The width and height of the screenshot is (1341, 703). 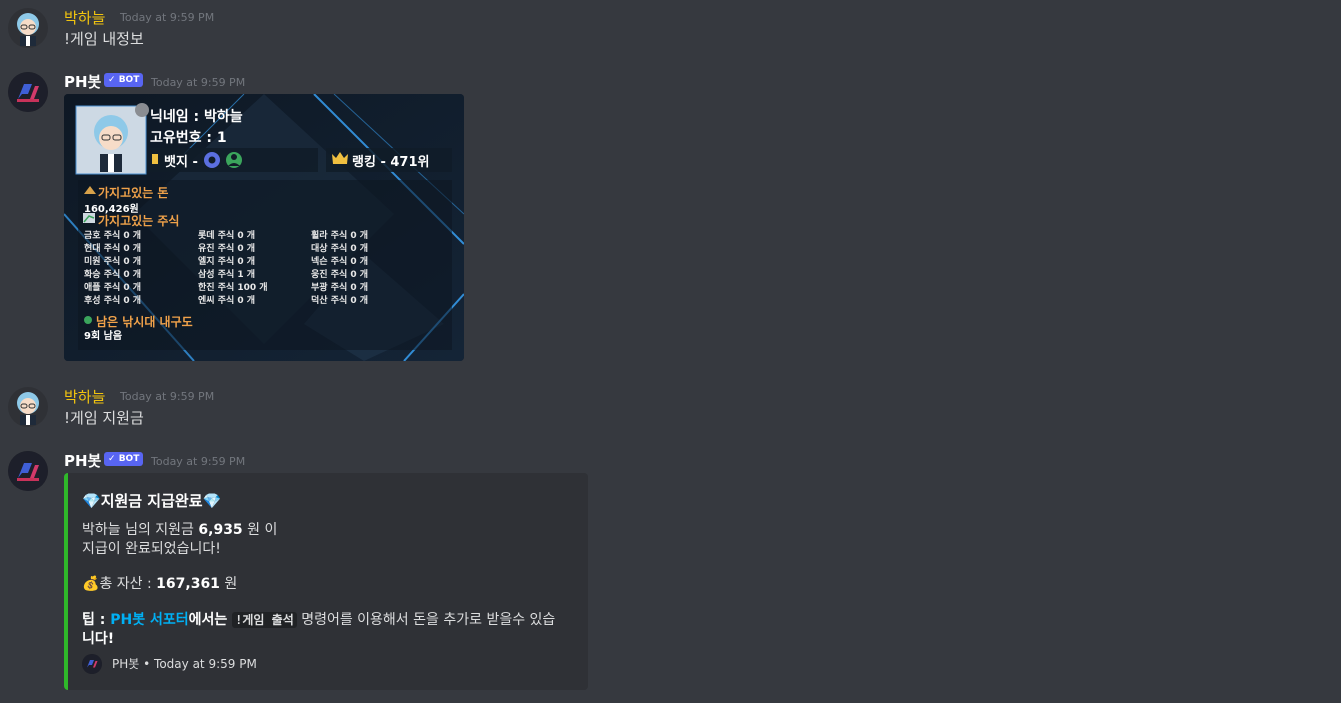 I want to click on card-badge: 뱃지 -, so click(x=181, y=162).